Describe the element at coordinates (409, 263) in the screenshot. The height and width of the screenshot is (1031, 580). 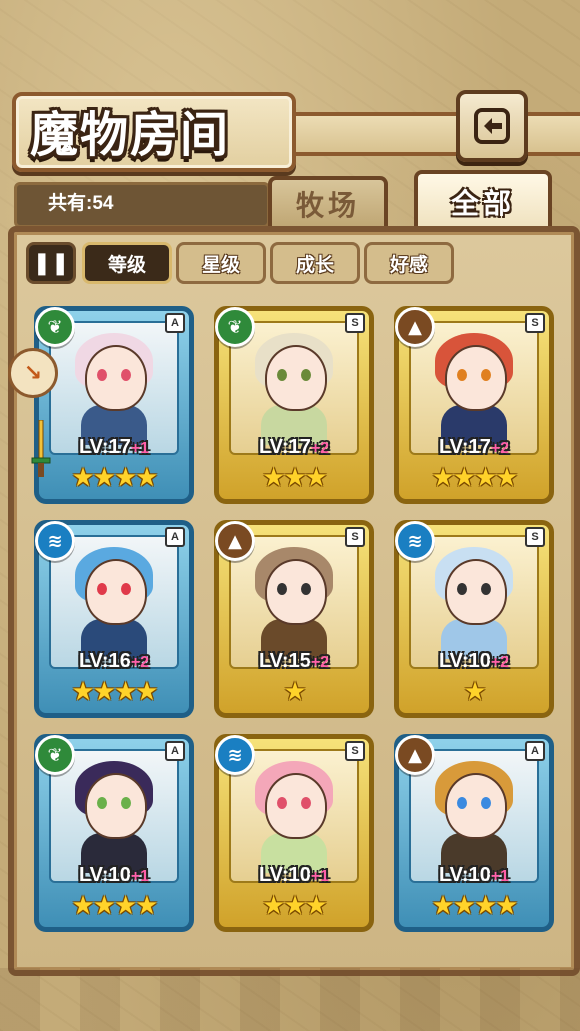
I see `sort-affection-button: 好感` at that location.